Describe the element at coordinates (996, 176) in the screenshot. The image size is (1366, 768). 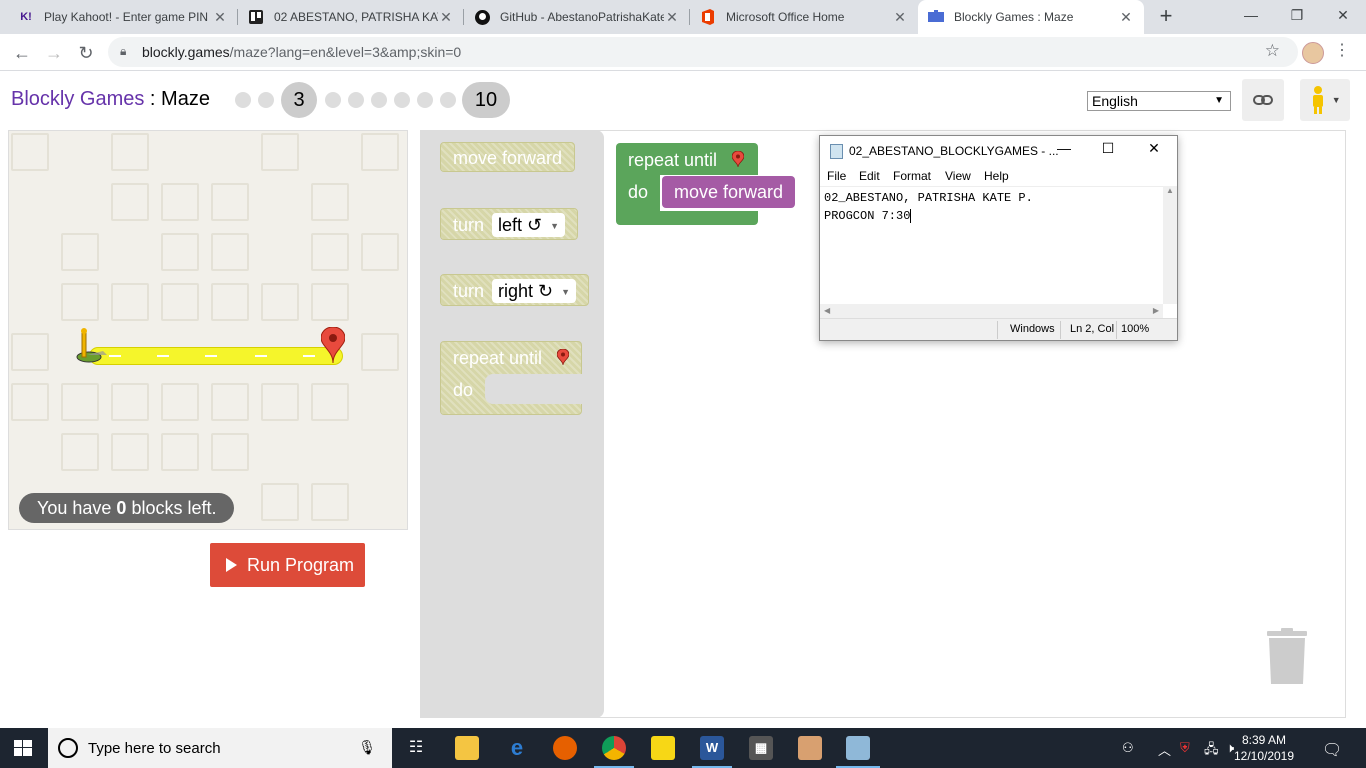
I see `menu-help: Help` at that location.